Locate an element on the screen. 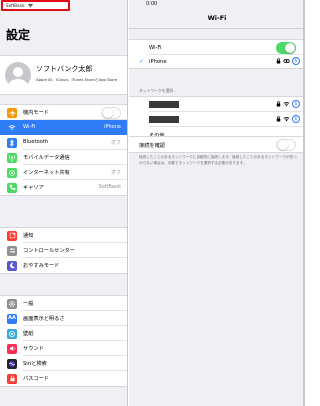 The image size is (320, 406). gear-icon is located at coordinates (12, 303).